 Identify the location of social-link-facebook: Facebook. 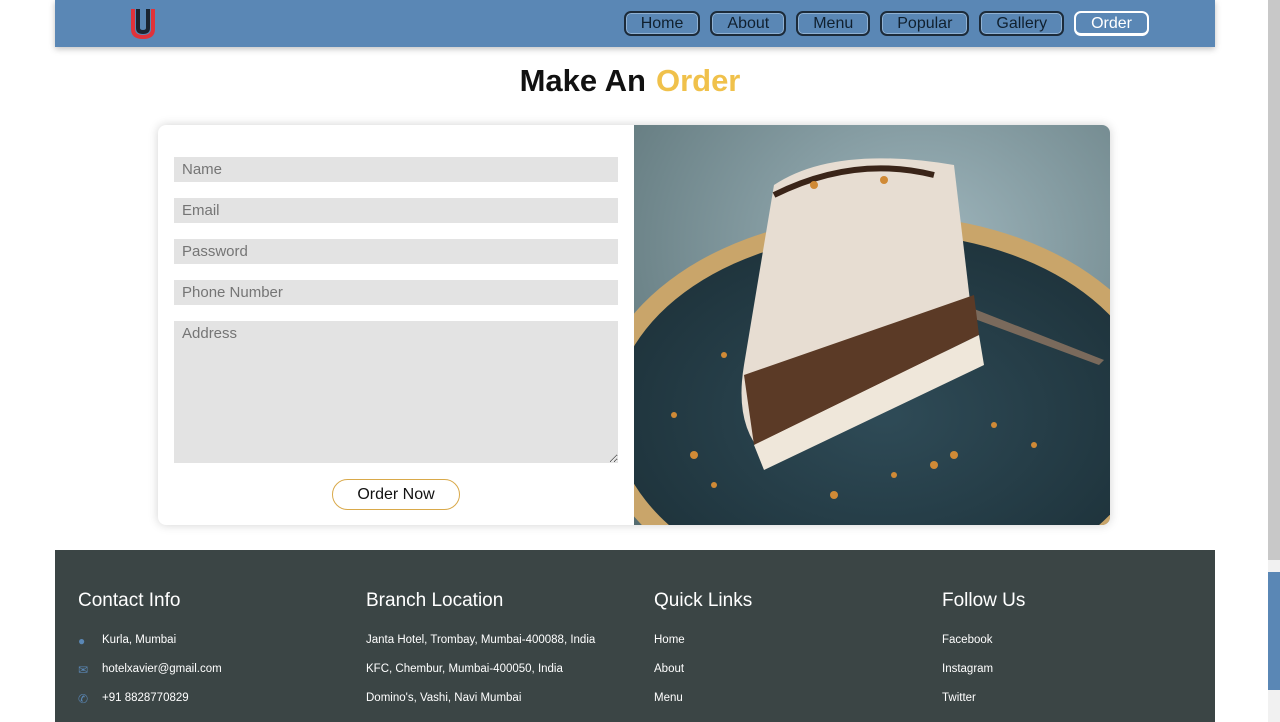
(983, 648).